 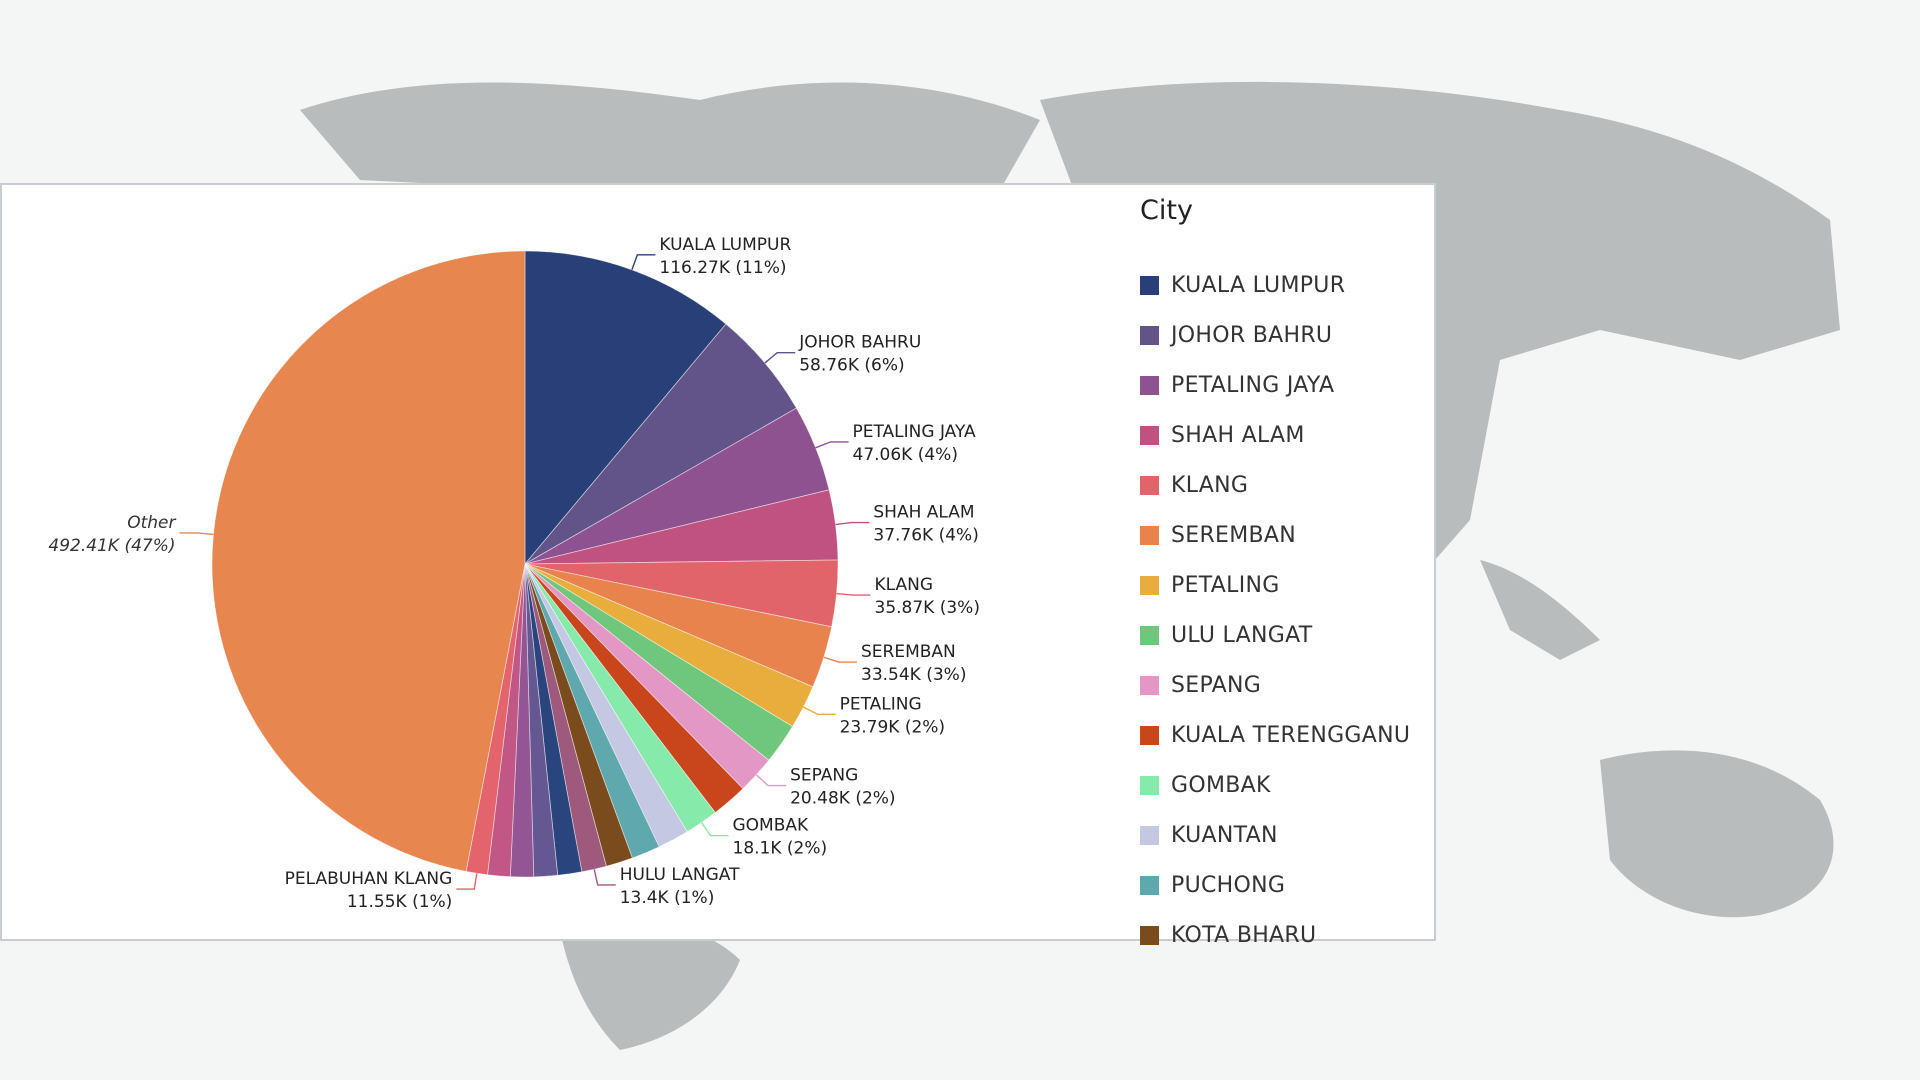 What do you see at coordinates (399, 902) in the screenshot?
I see `data-label-value-pelabuhan-klang: 11.55K (1%)` at bounding box center [399, 902].